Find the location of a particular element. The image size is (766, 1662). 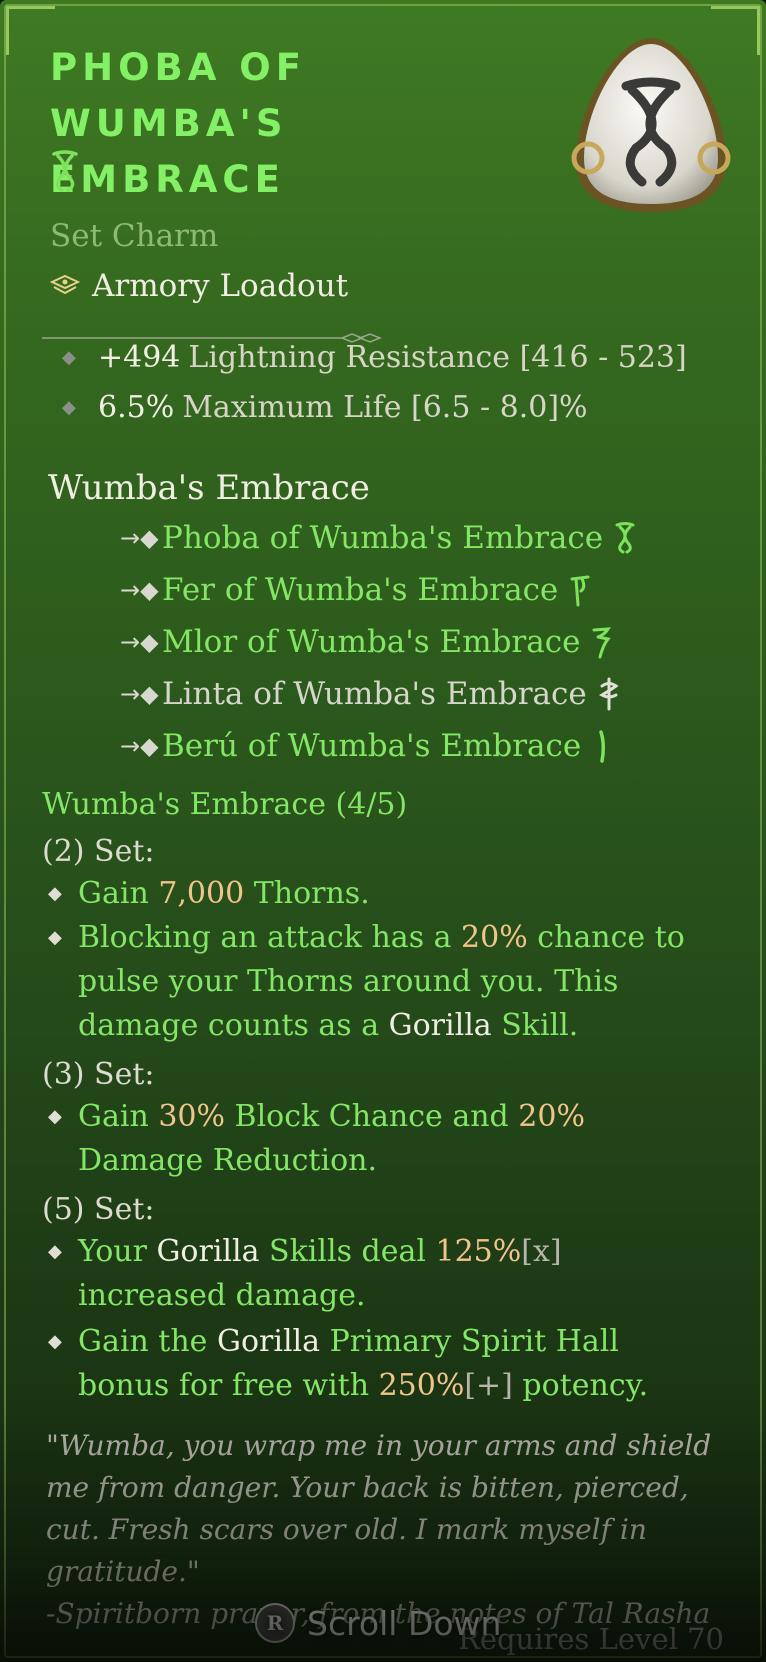

scroll-down-prompt: R Scroll Down is located at coordinates (378, 1623).